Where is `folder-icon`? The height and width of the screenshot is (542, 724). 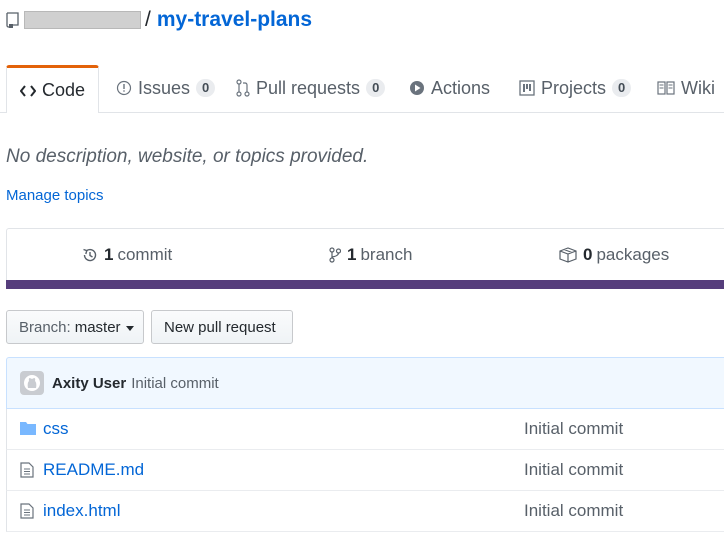
folder-icon is located at coordinates (28, 428).